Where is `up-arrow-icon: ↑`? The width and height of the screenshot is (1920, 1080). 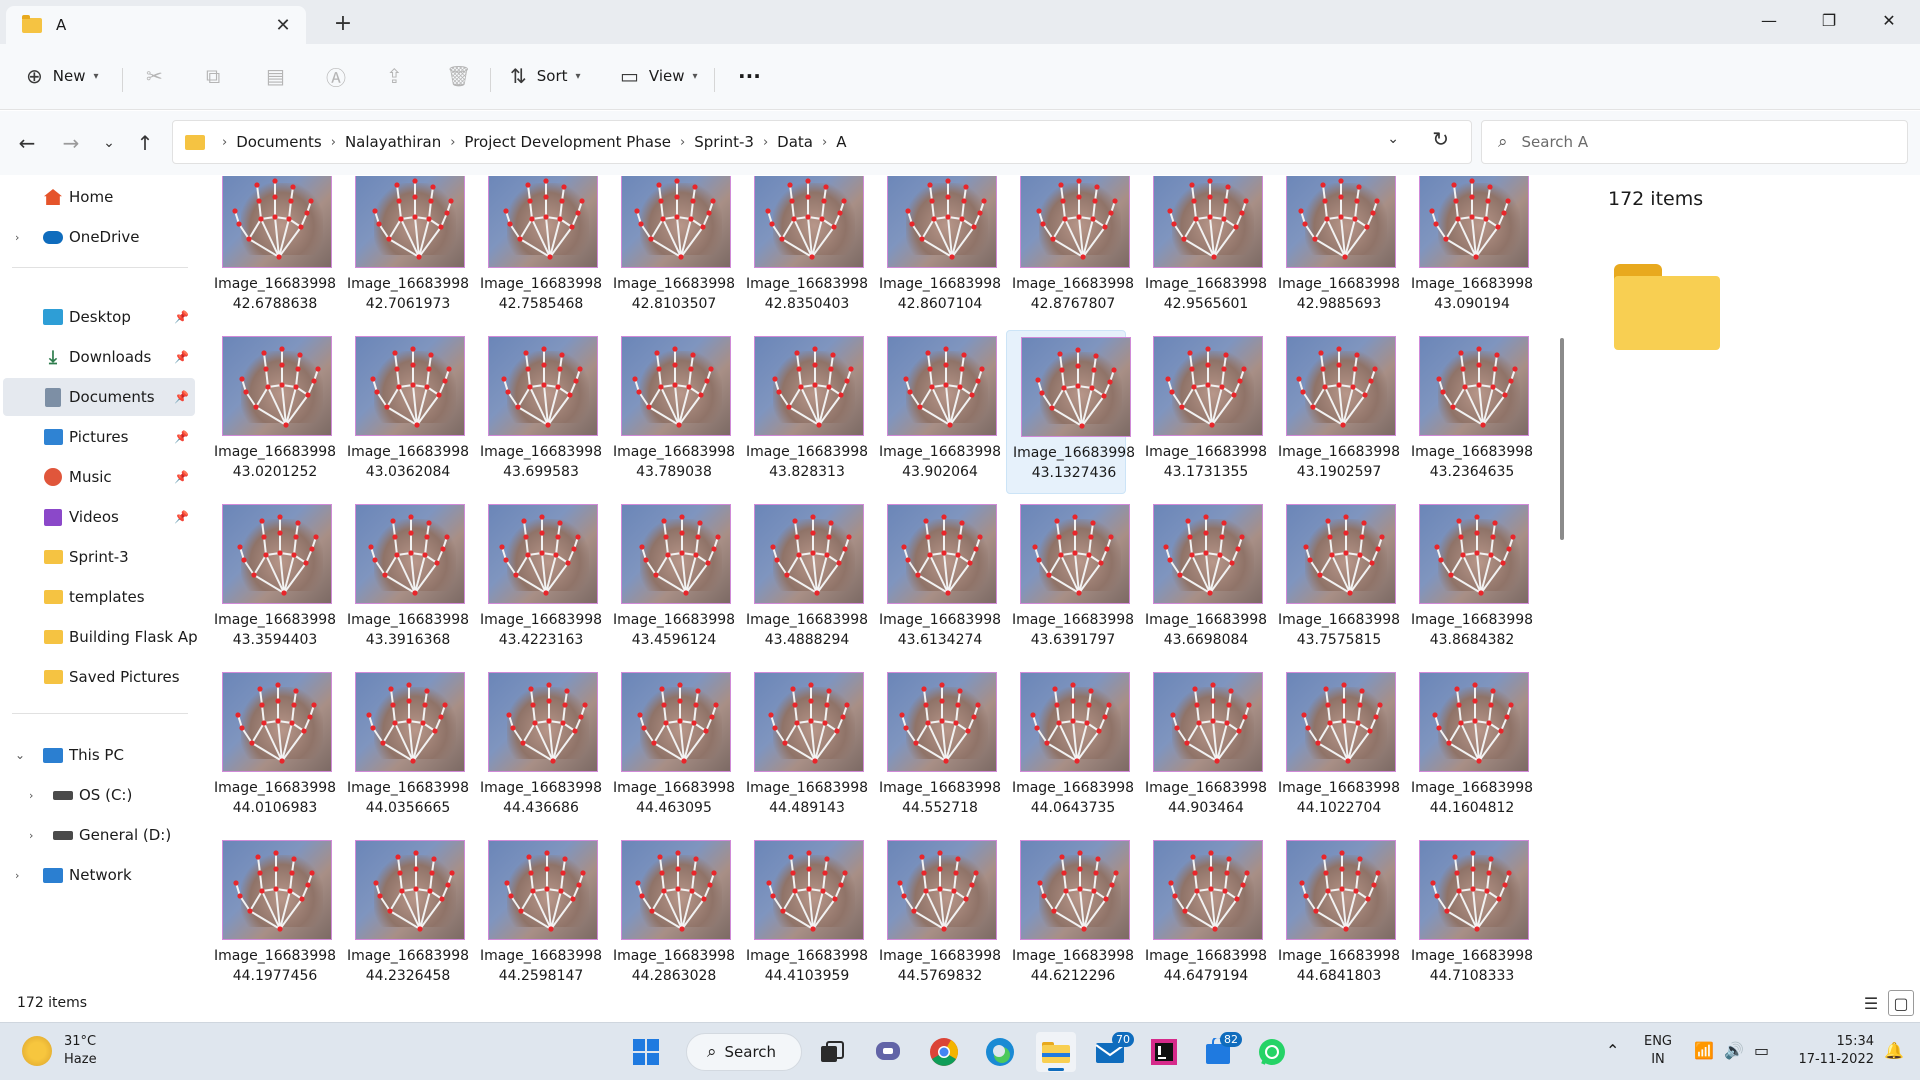
up-arrow-icon: ↑ is located at coordinates (145, 143).